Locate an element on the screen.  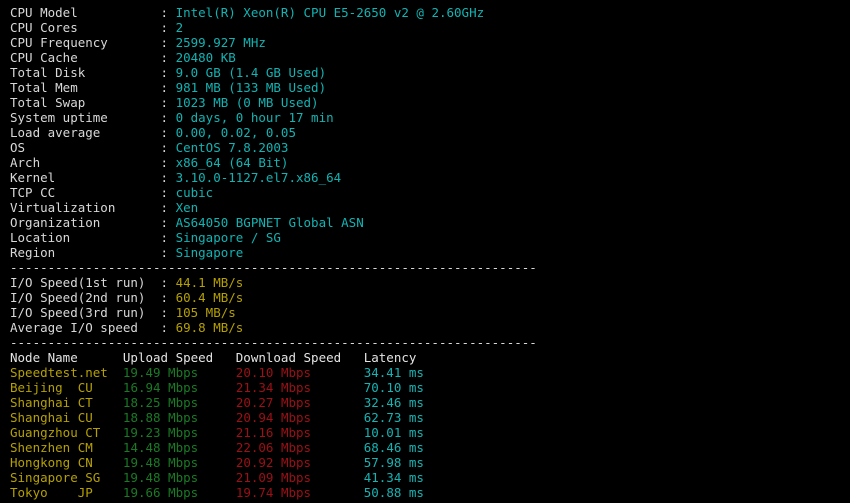
io-speed-label: I/O Speed(3rd run) is located at coordinates (85, 312).